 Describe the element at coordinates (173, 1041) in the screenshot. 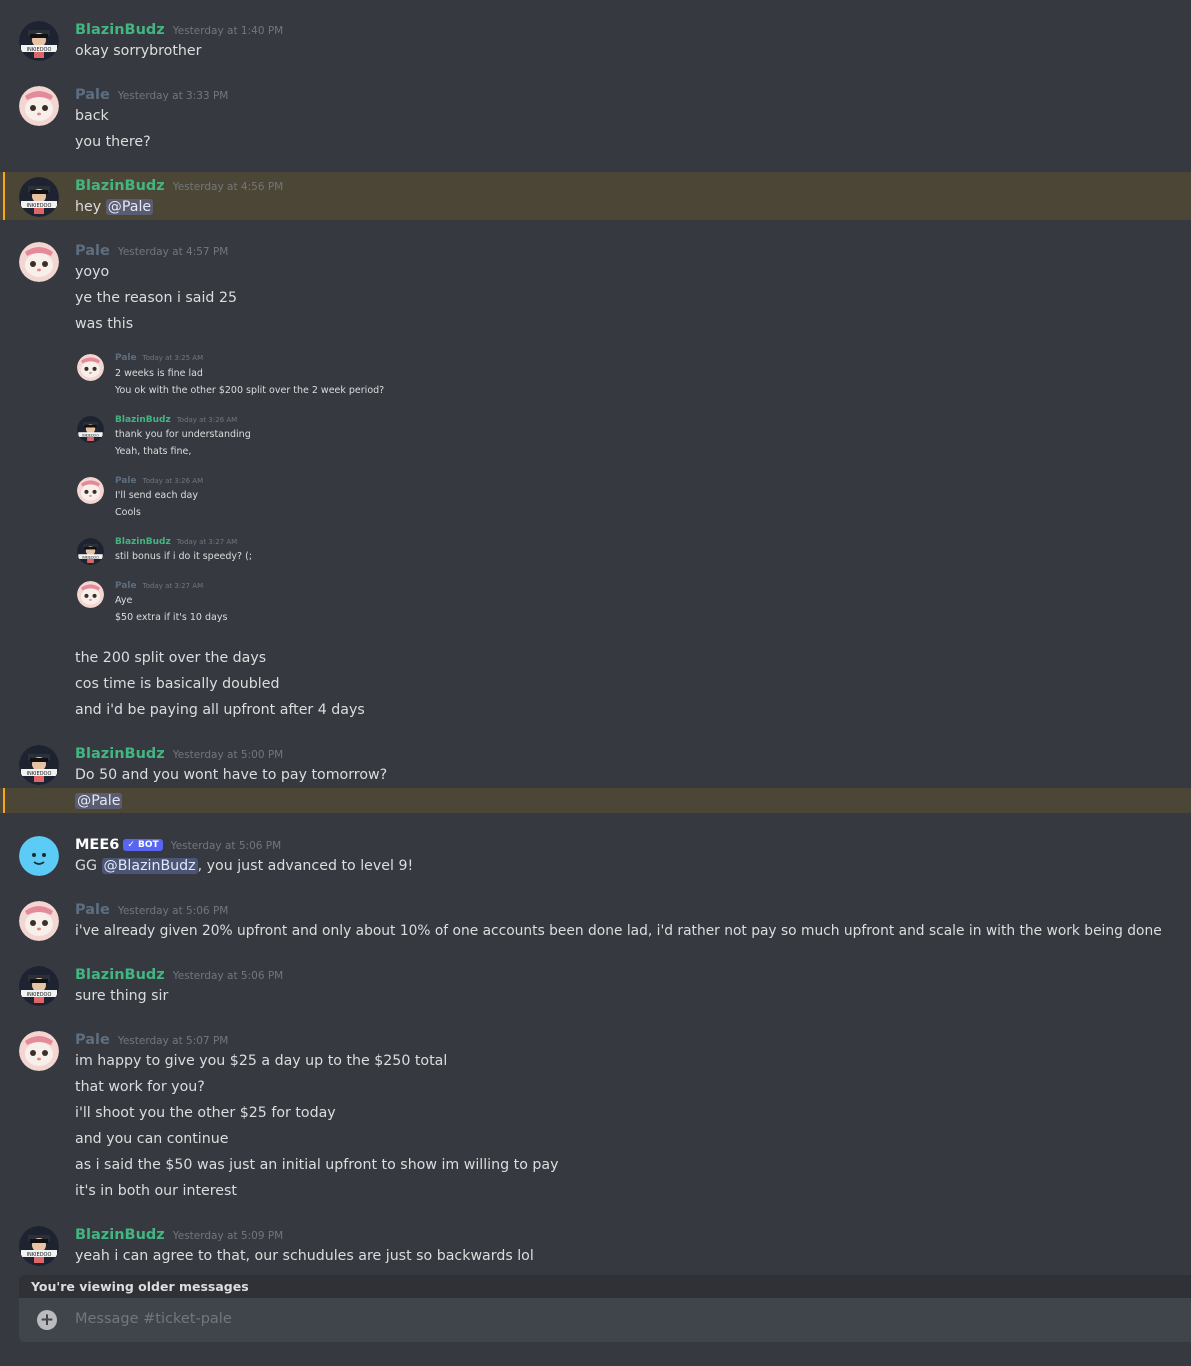

I see `timestamp: Yesterday at 5:07 PM` at that location.